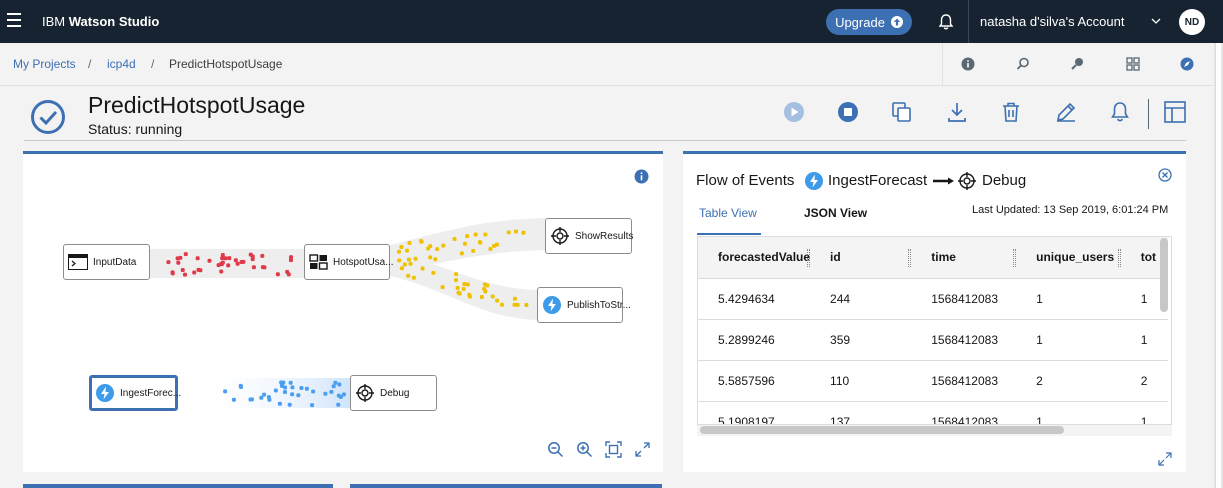 Image resolution: width=1223 pixels, height=488 pixels. I want to click on node-show-results: ShowResults, so click(589, 236).